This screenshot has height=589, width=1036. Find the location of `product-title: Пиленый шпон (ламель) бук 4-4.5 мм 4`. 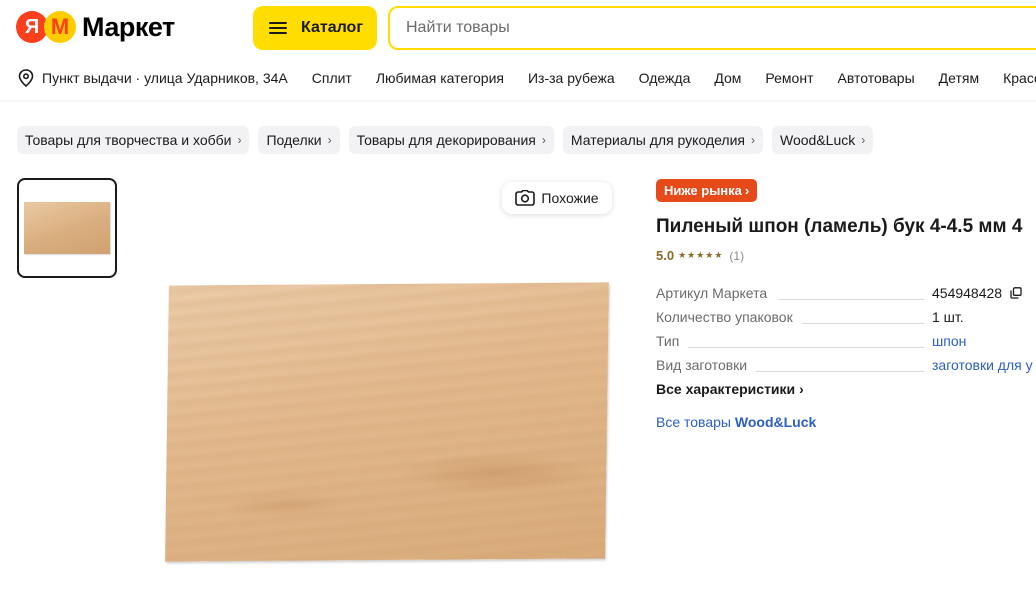

product-title: Пиленый шпон (ламель) бук 4-4.5 мм 4 is located at coordinates (839, 226).